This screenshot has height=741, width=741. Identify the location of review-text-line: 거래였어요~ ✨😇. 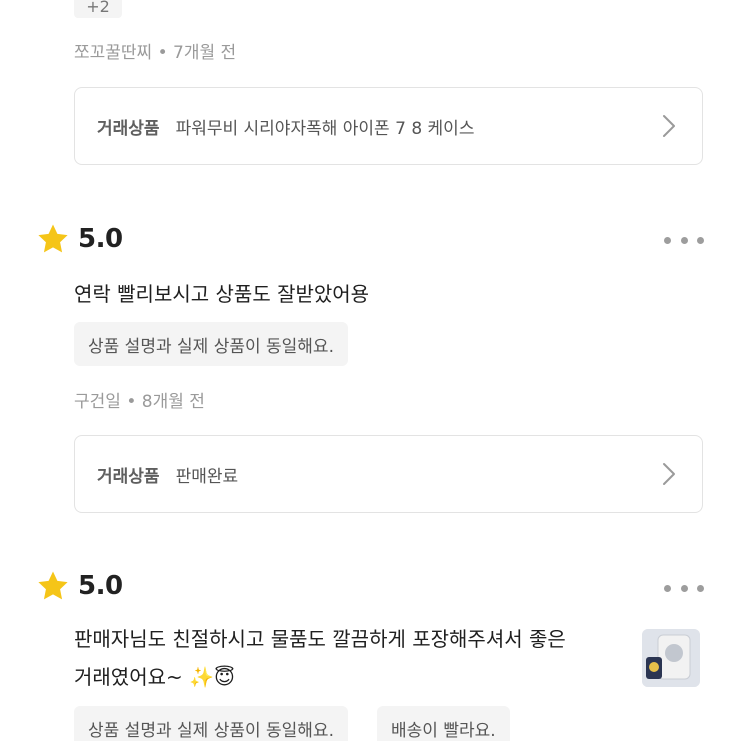
(154, 677).